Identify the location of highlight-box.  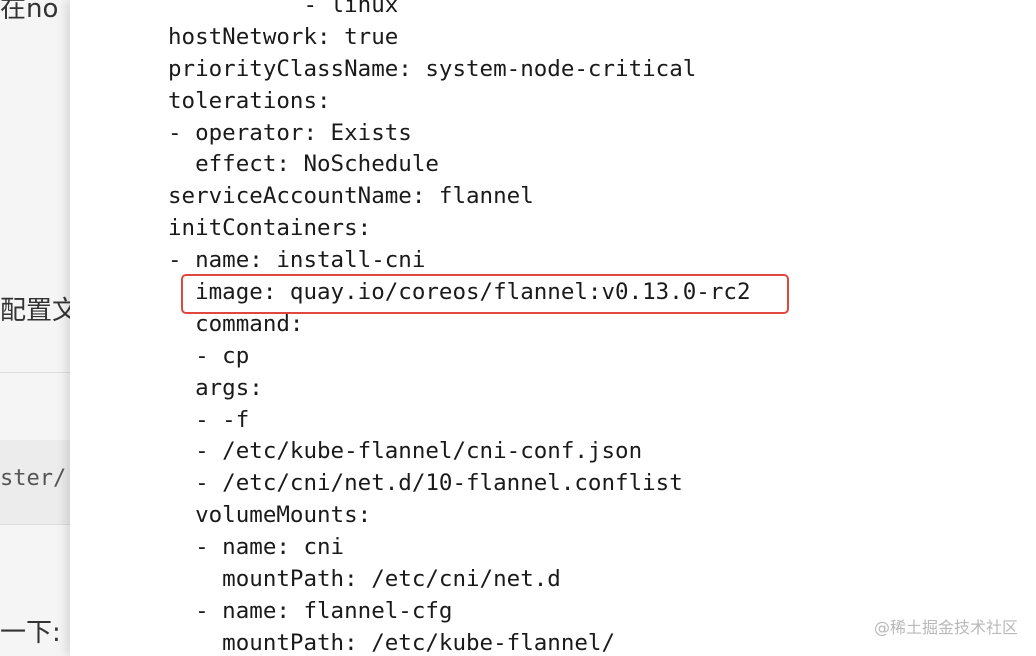
(485, 294).